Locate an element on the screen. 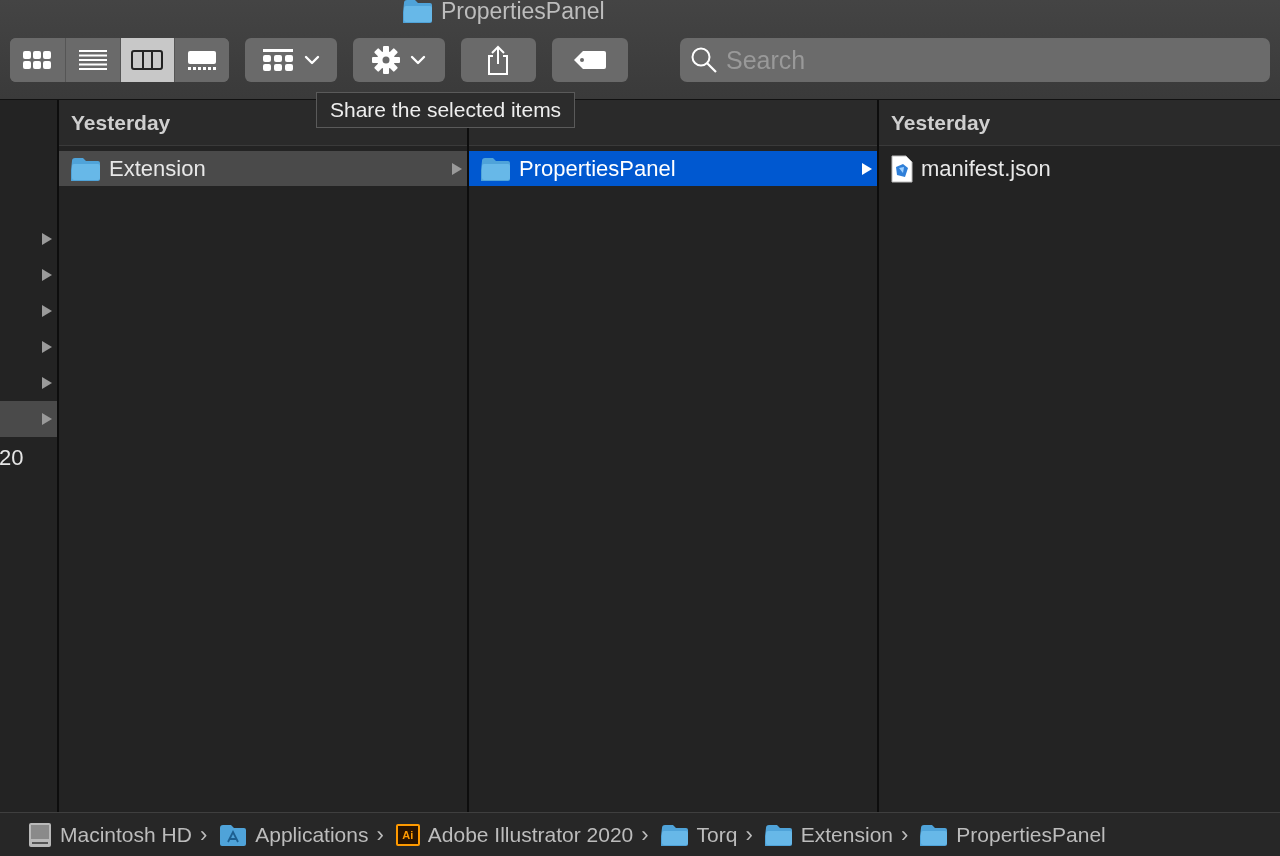 The height and width of the screenshot is (856, 1280). path-item: Torq is located at coordinates (699, 834).